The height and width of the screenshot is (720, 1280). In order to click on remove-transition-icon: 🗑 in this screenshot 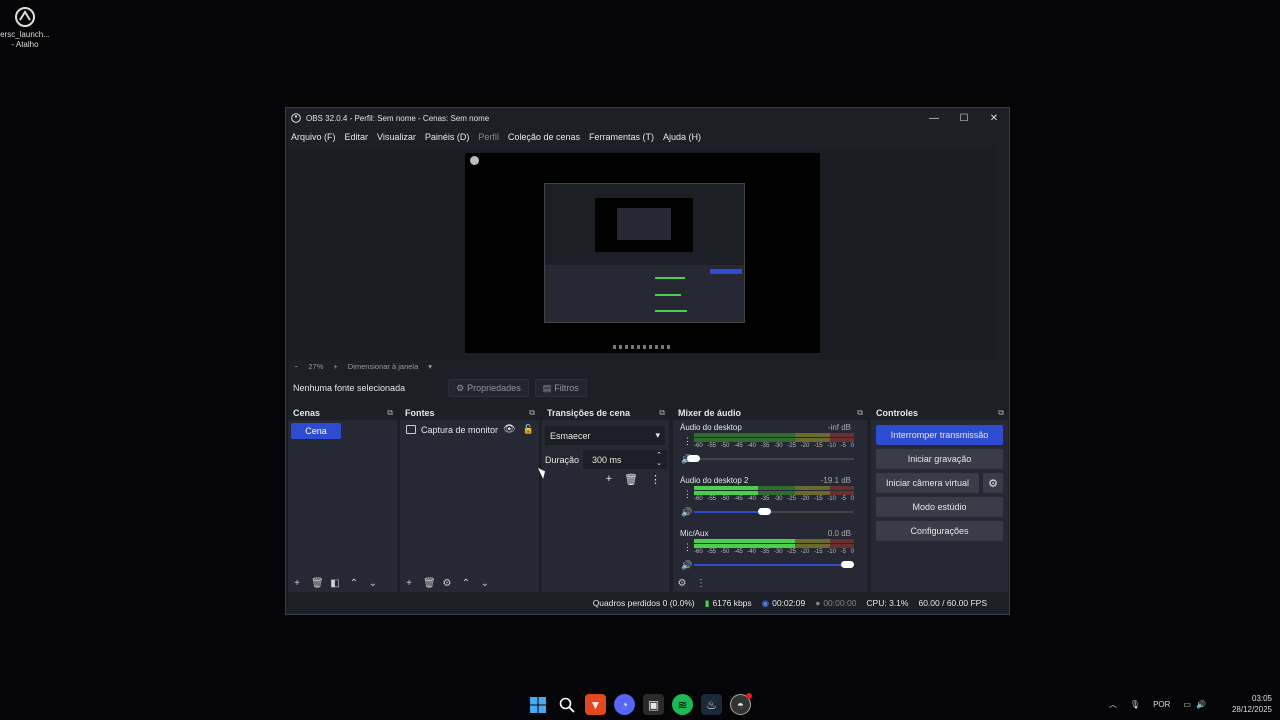, I will do `click(631, 479)`.